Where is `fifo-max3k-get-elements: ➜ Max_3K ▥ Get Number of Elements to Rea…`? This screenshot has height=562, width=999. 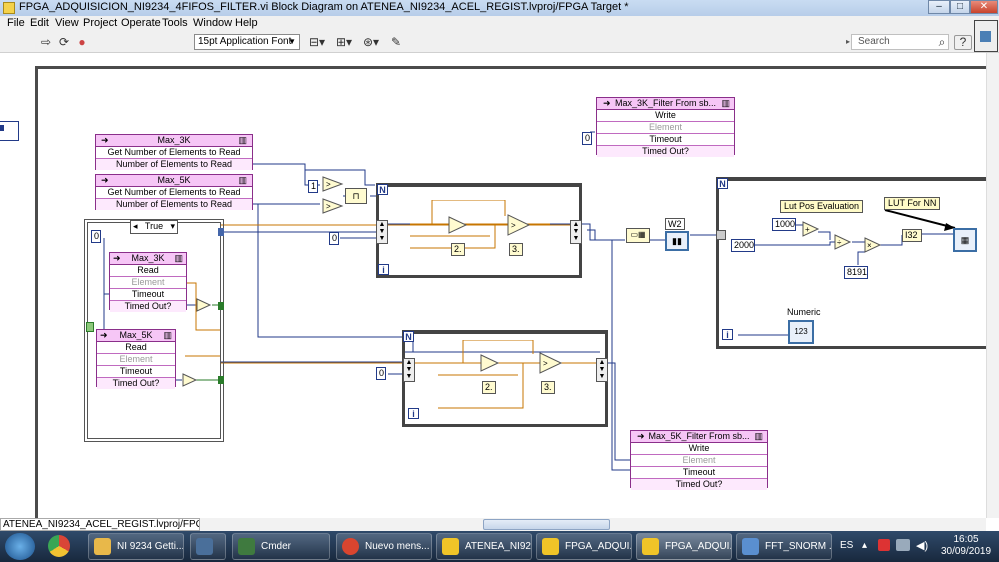 fifo-max3k-get-elements: ➜ Max_3K ▥ Get Number of Elements to Rea… is located at coordinates (174, 152).